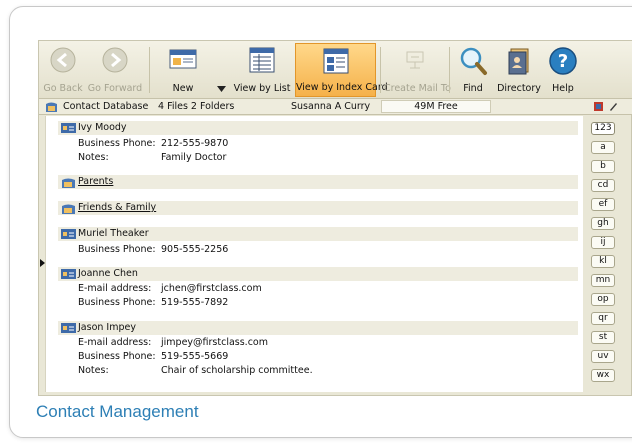 The width and height of the screenshot is (632, 445). I want to click on field-value: jimpey@firstclass.com, so click(214, 342).